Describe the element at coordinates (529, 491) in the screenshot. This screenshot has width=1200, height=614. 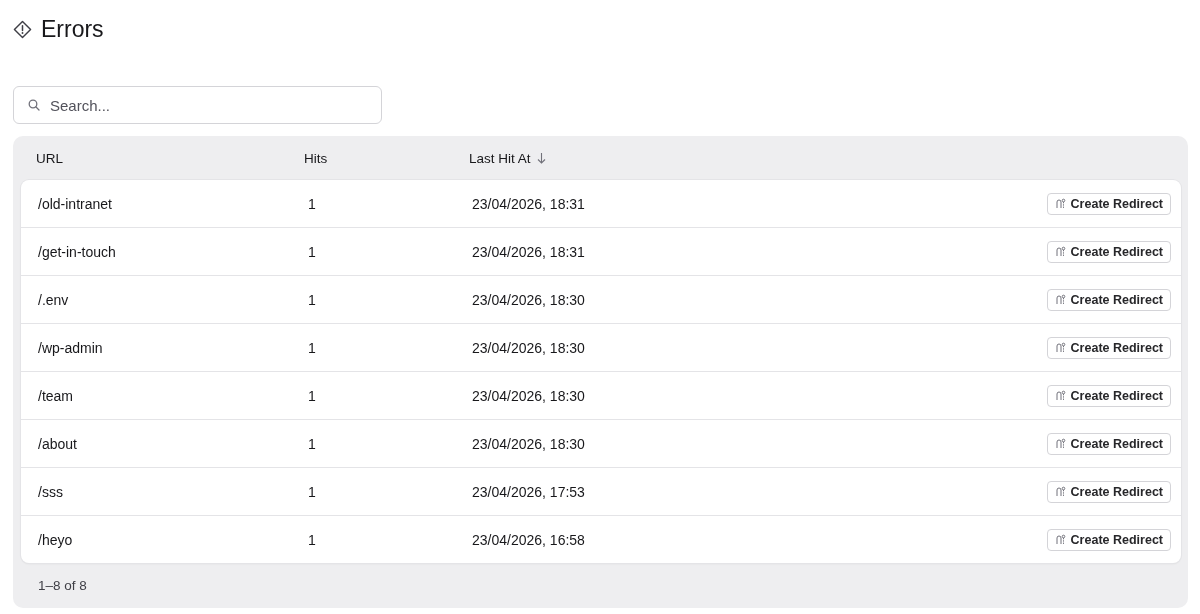
I see `table-cell-text: 23/04/2026, 17:53` at that location.